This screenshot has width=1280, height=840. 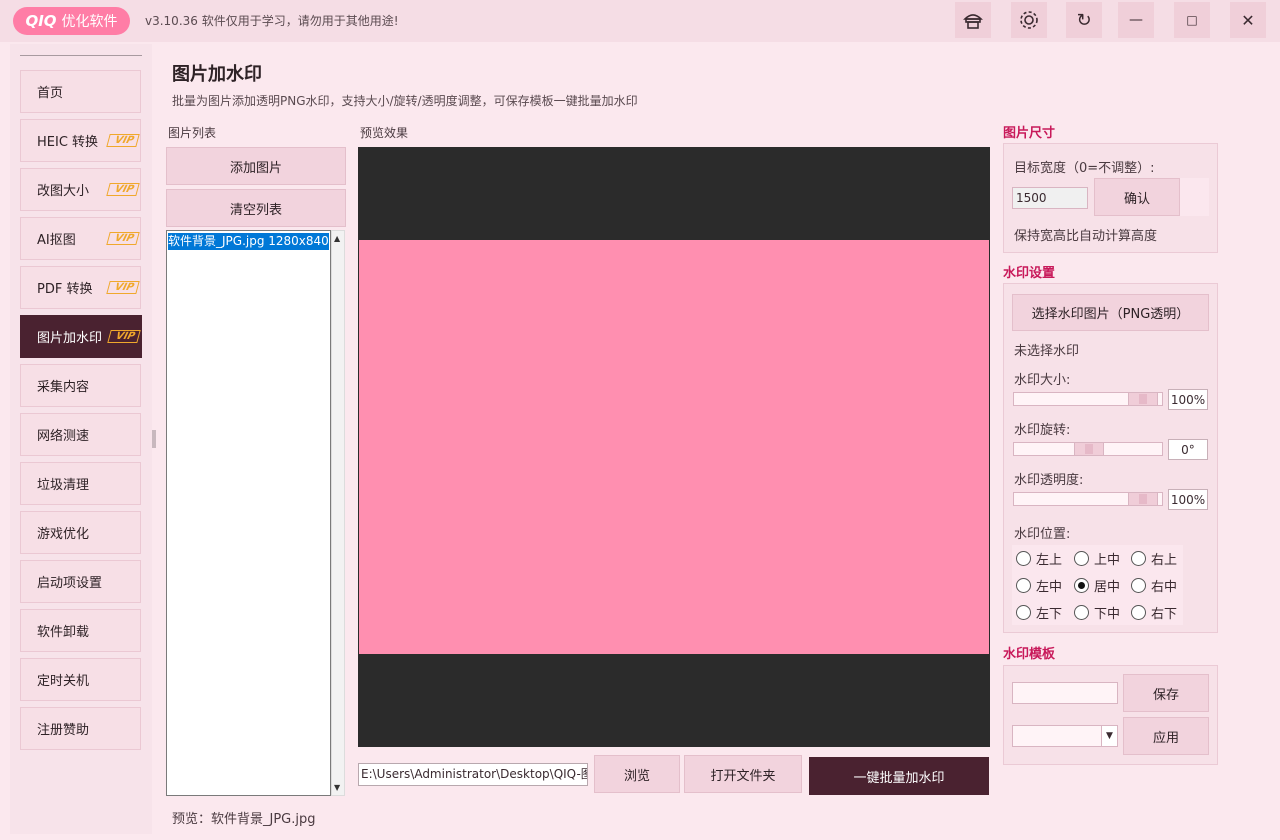 I want to click on position-radio: 下中, so click(x=1097, y=612).